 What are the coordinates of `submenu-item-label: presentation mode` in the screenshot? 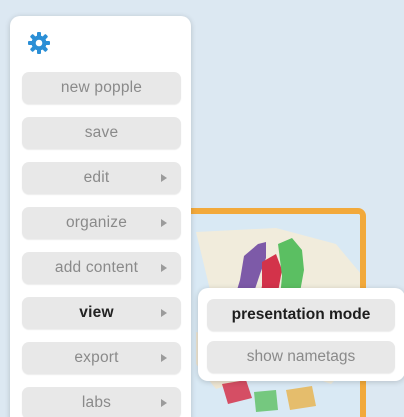 It's located at (301, 314).